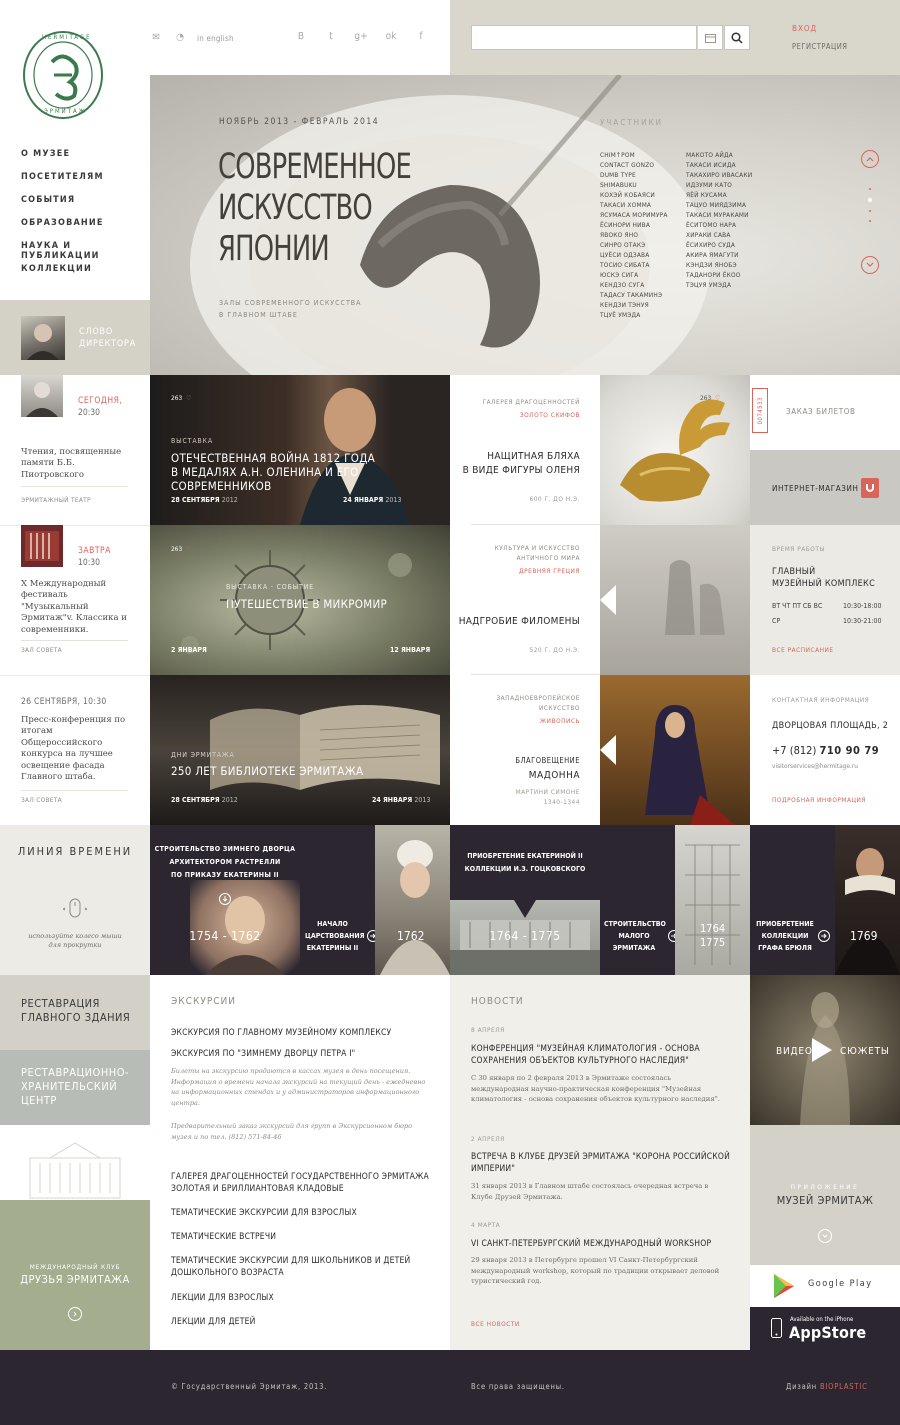  I want to click on event-day: 26 СЕНТЯБРЯ, 10:30, so click(64, 702).